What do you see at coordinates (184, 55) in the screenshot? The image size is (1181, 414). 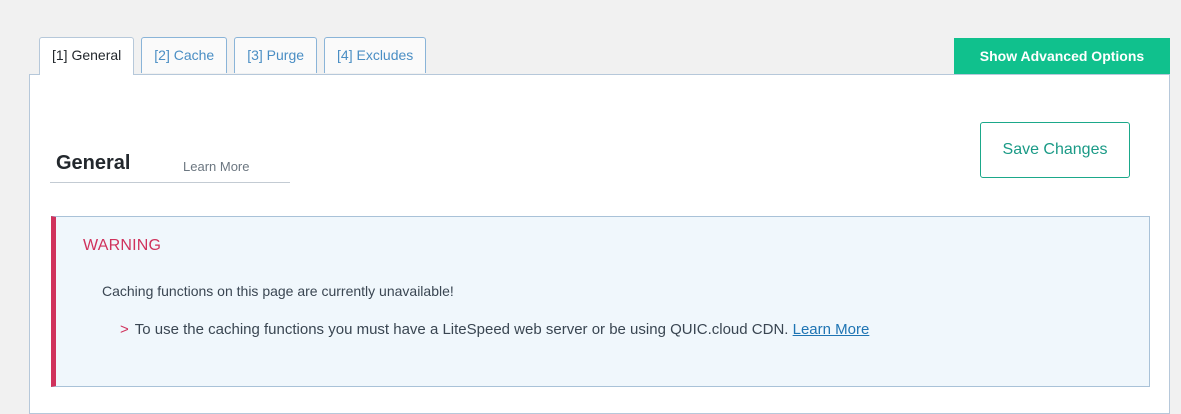 I see `tab-cache: [2] Cache` at bounding box center [184, 55].